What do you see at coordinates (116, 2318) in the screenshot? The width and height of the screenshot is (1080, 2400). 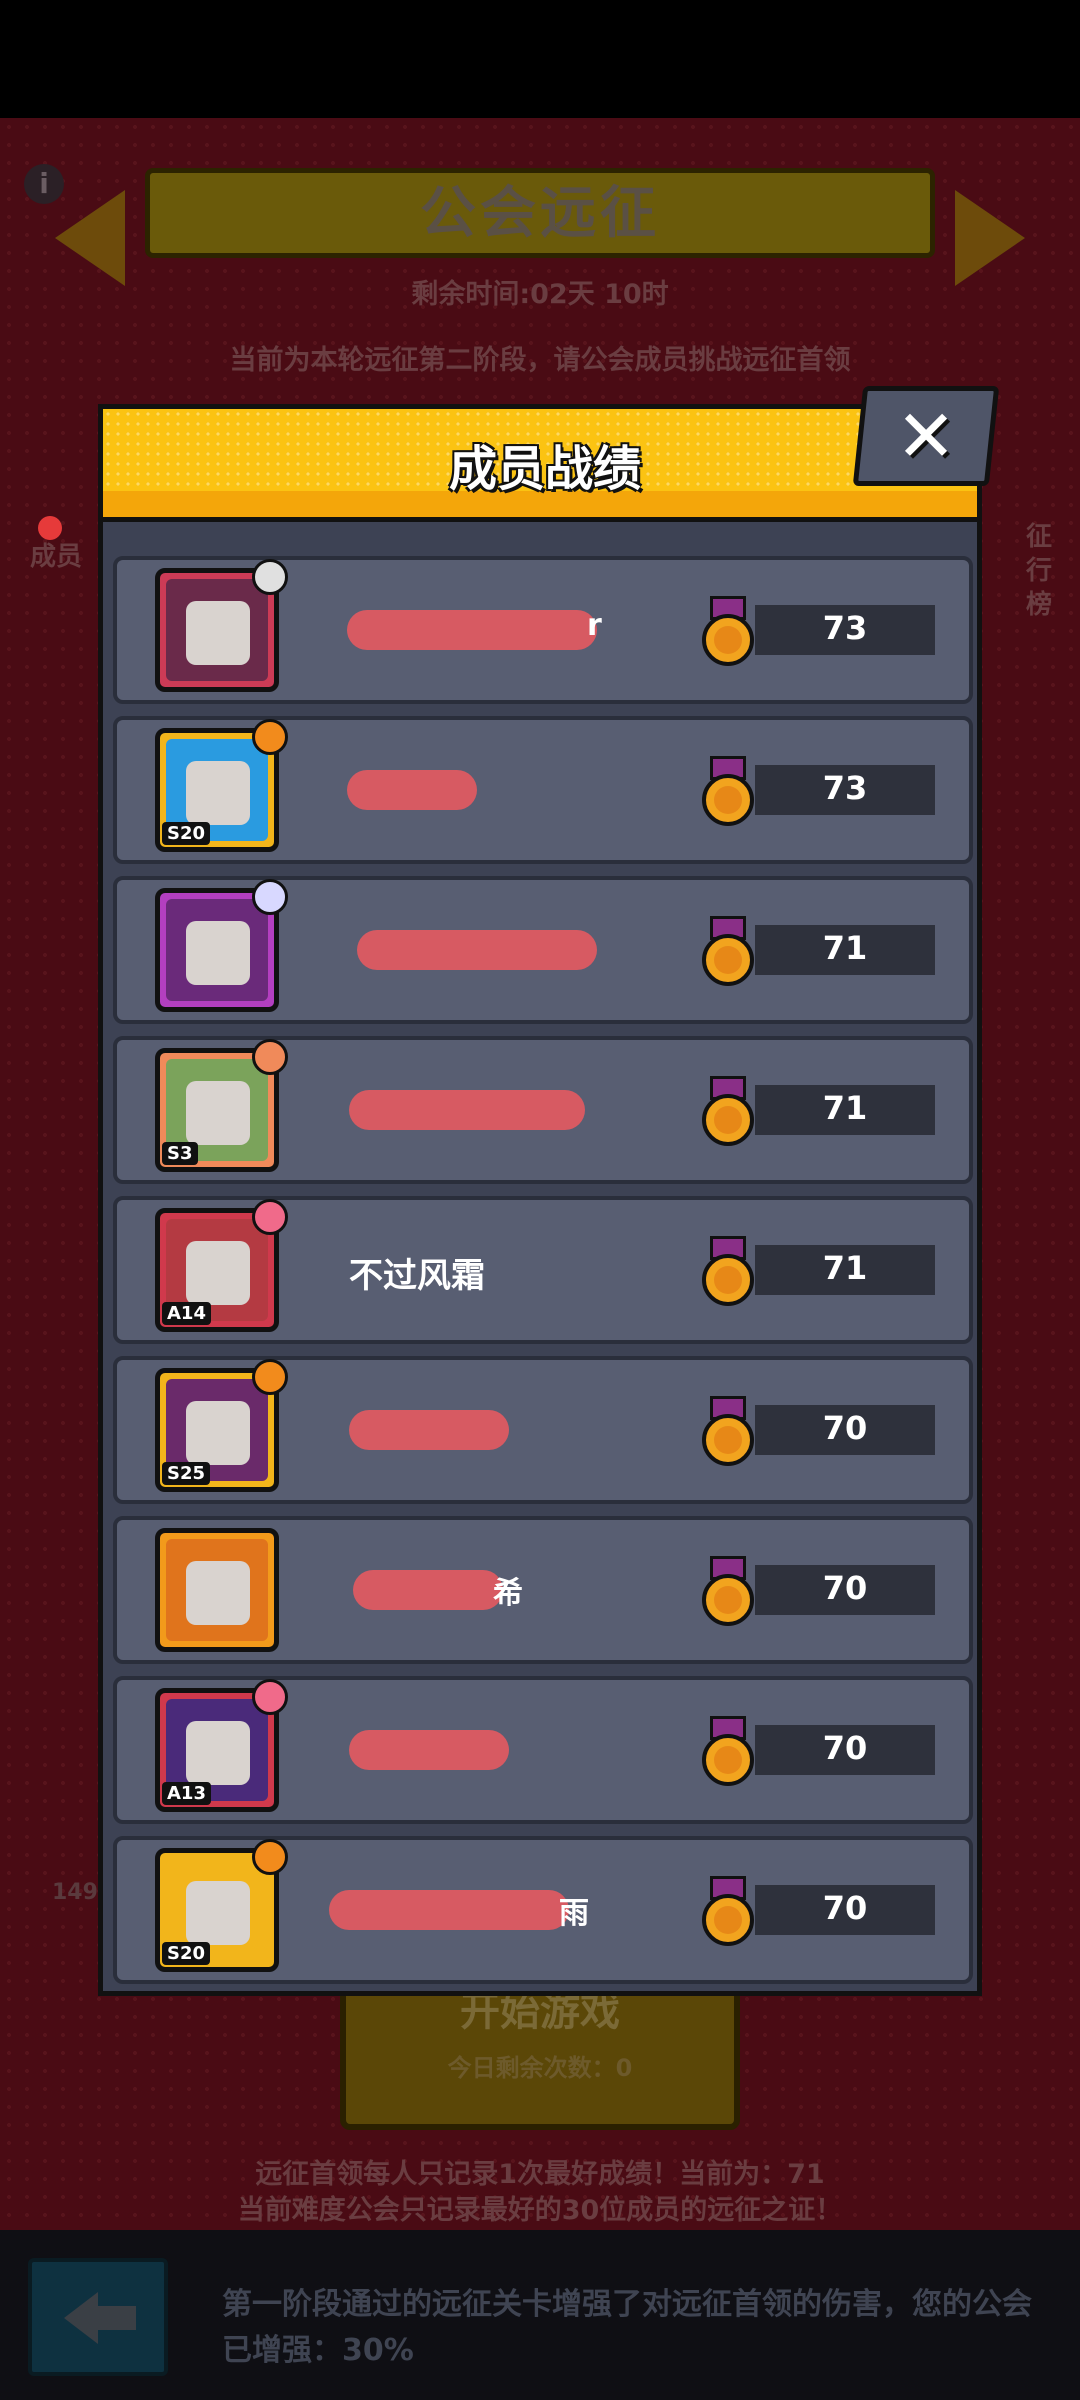 I see `back-arrow-tail` at bounding box center [116, 2318].